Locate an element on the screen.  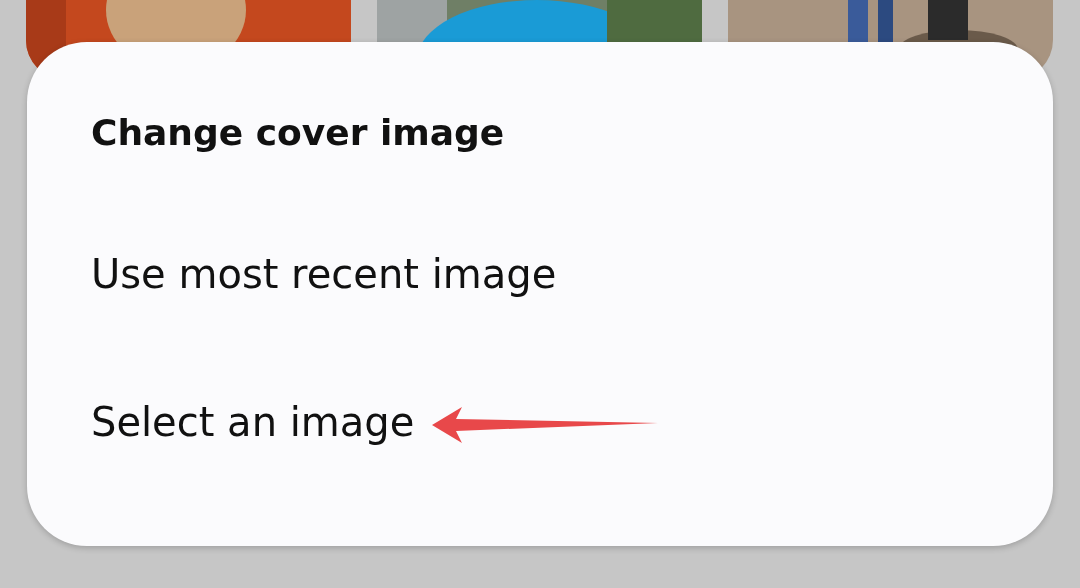
menu-option: Use most recent image is located at coordinates (324, 274).